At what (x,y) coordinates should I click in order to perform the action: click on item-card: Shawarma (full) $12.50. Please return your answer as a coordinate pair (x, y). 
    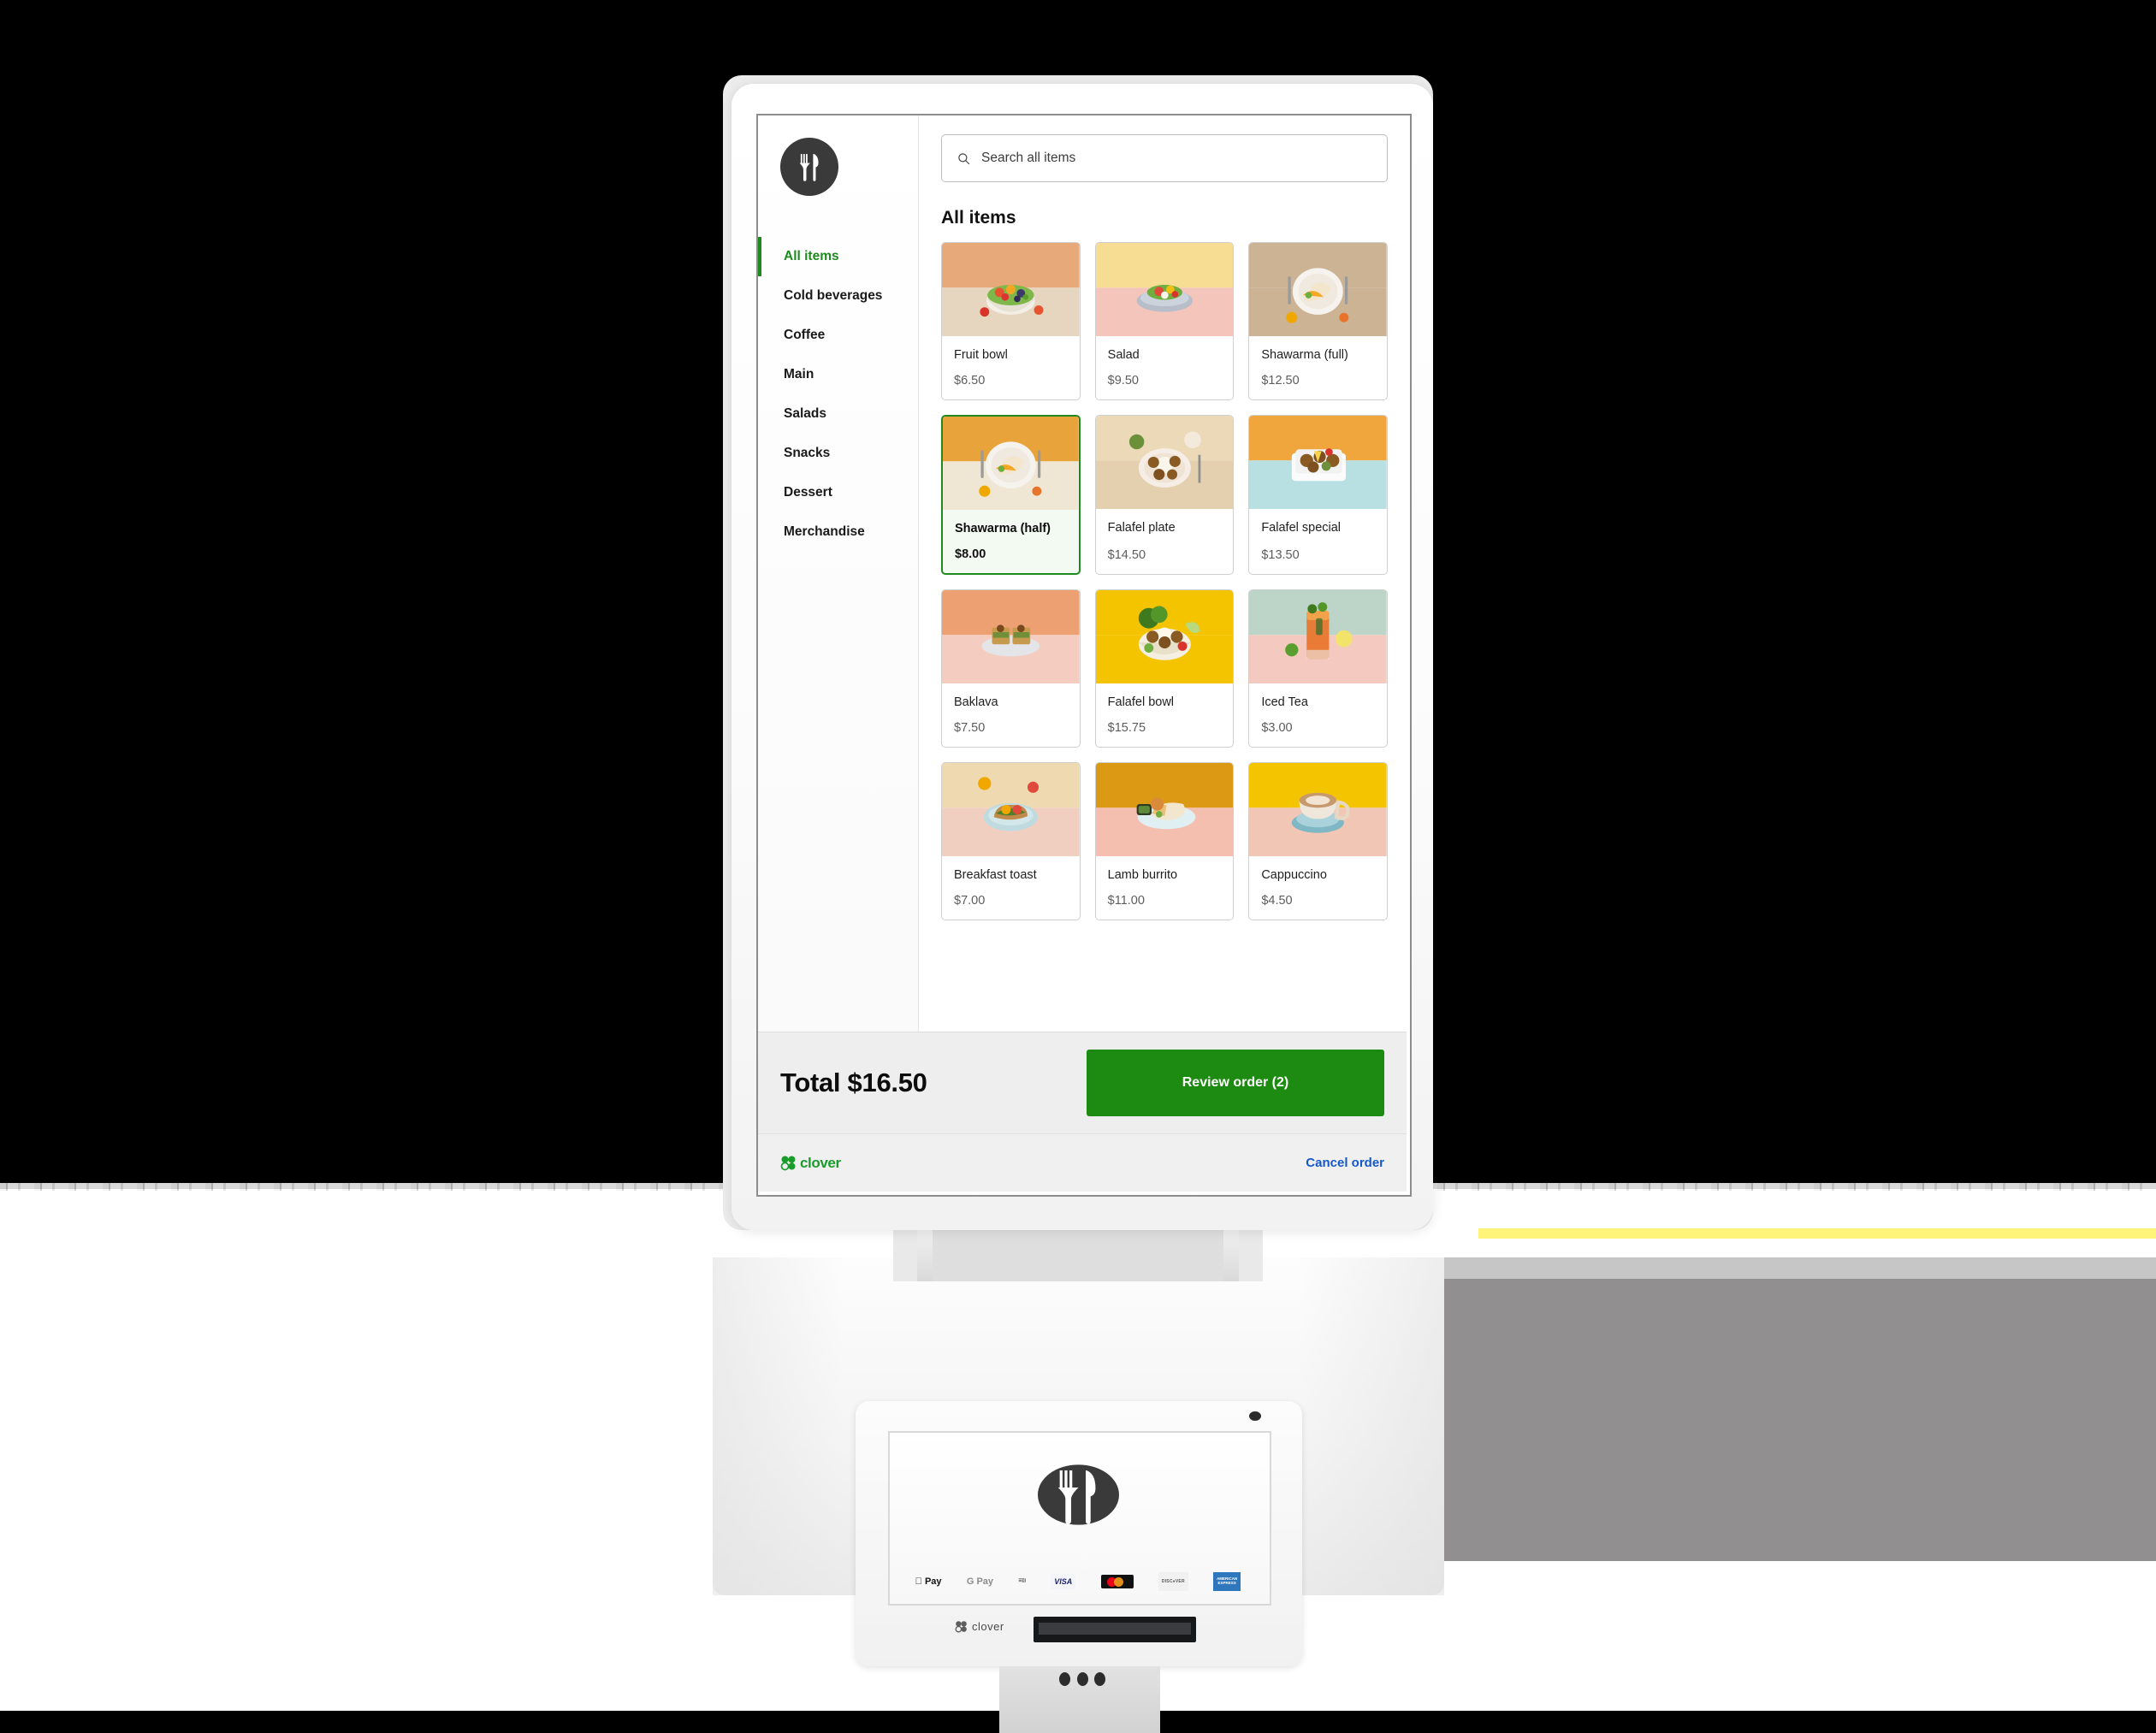
    Looking at the image, I should click on (1318, 321).